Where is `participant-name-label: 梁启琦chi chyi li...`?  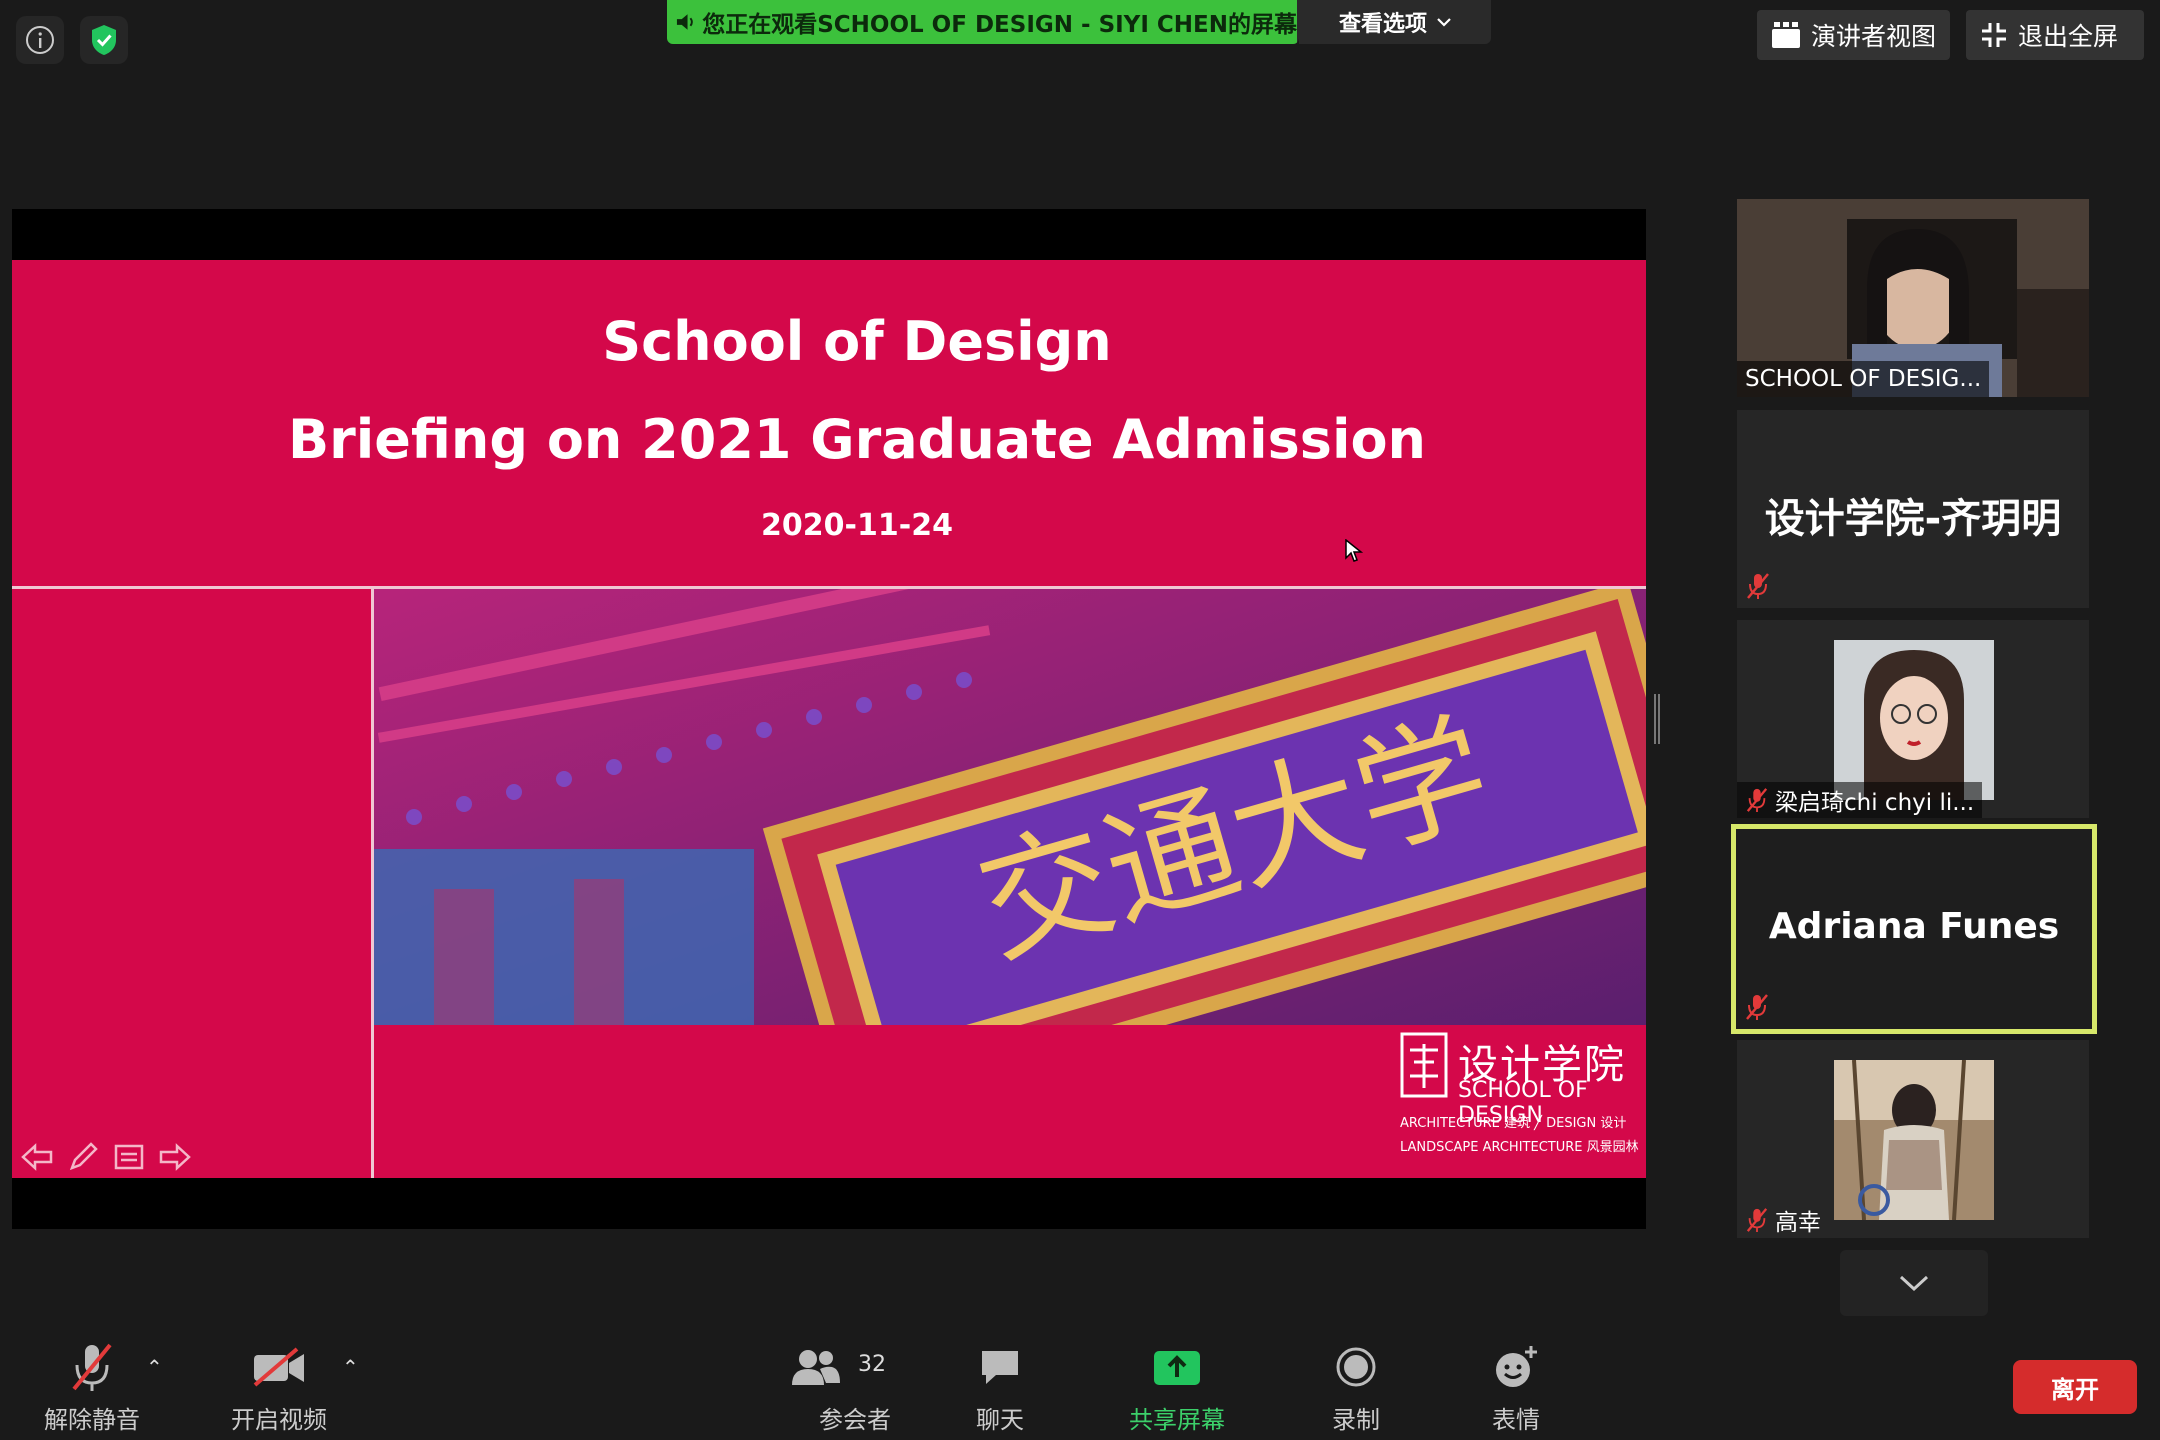 participant-name-label: 梁启琦chi chyi li... is located at coordinates (1860, 800).